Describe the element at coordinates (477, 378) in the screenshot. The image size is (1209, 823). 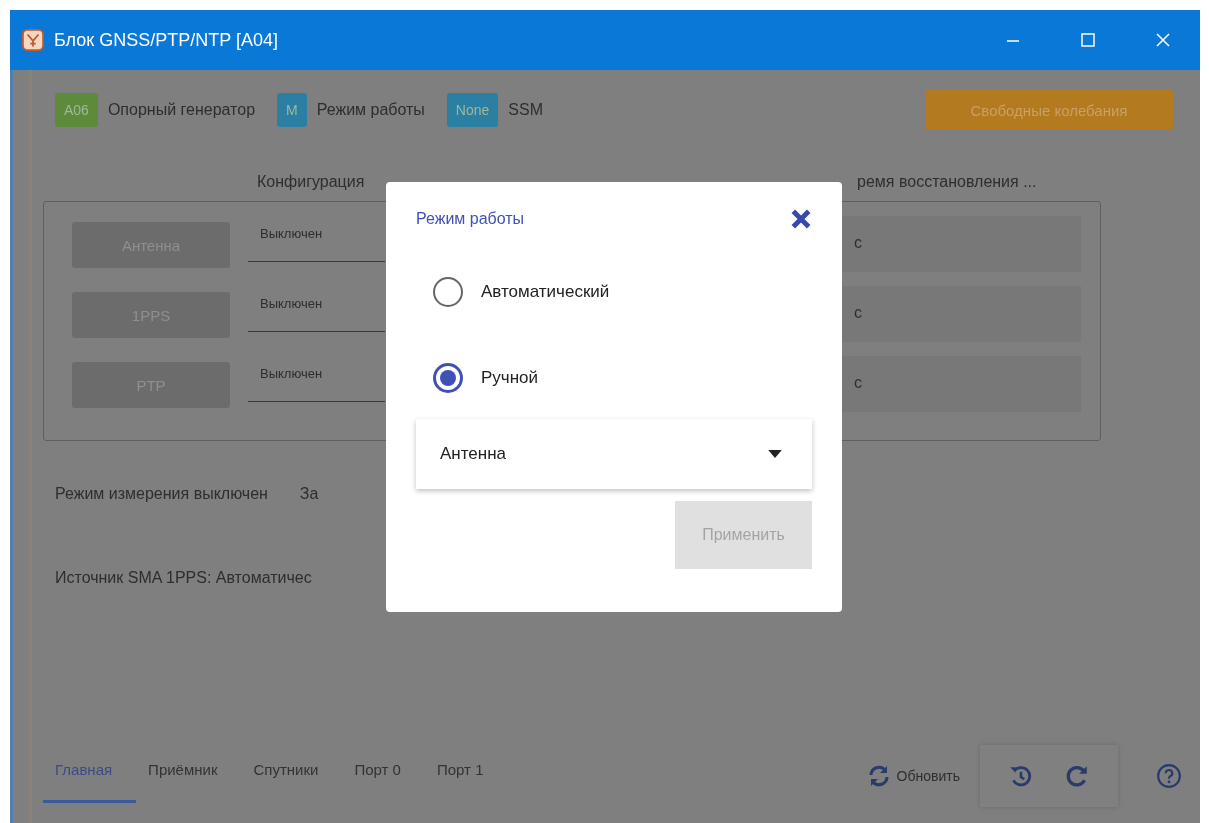
I see `radio-option: Ручной` at that location.